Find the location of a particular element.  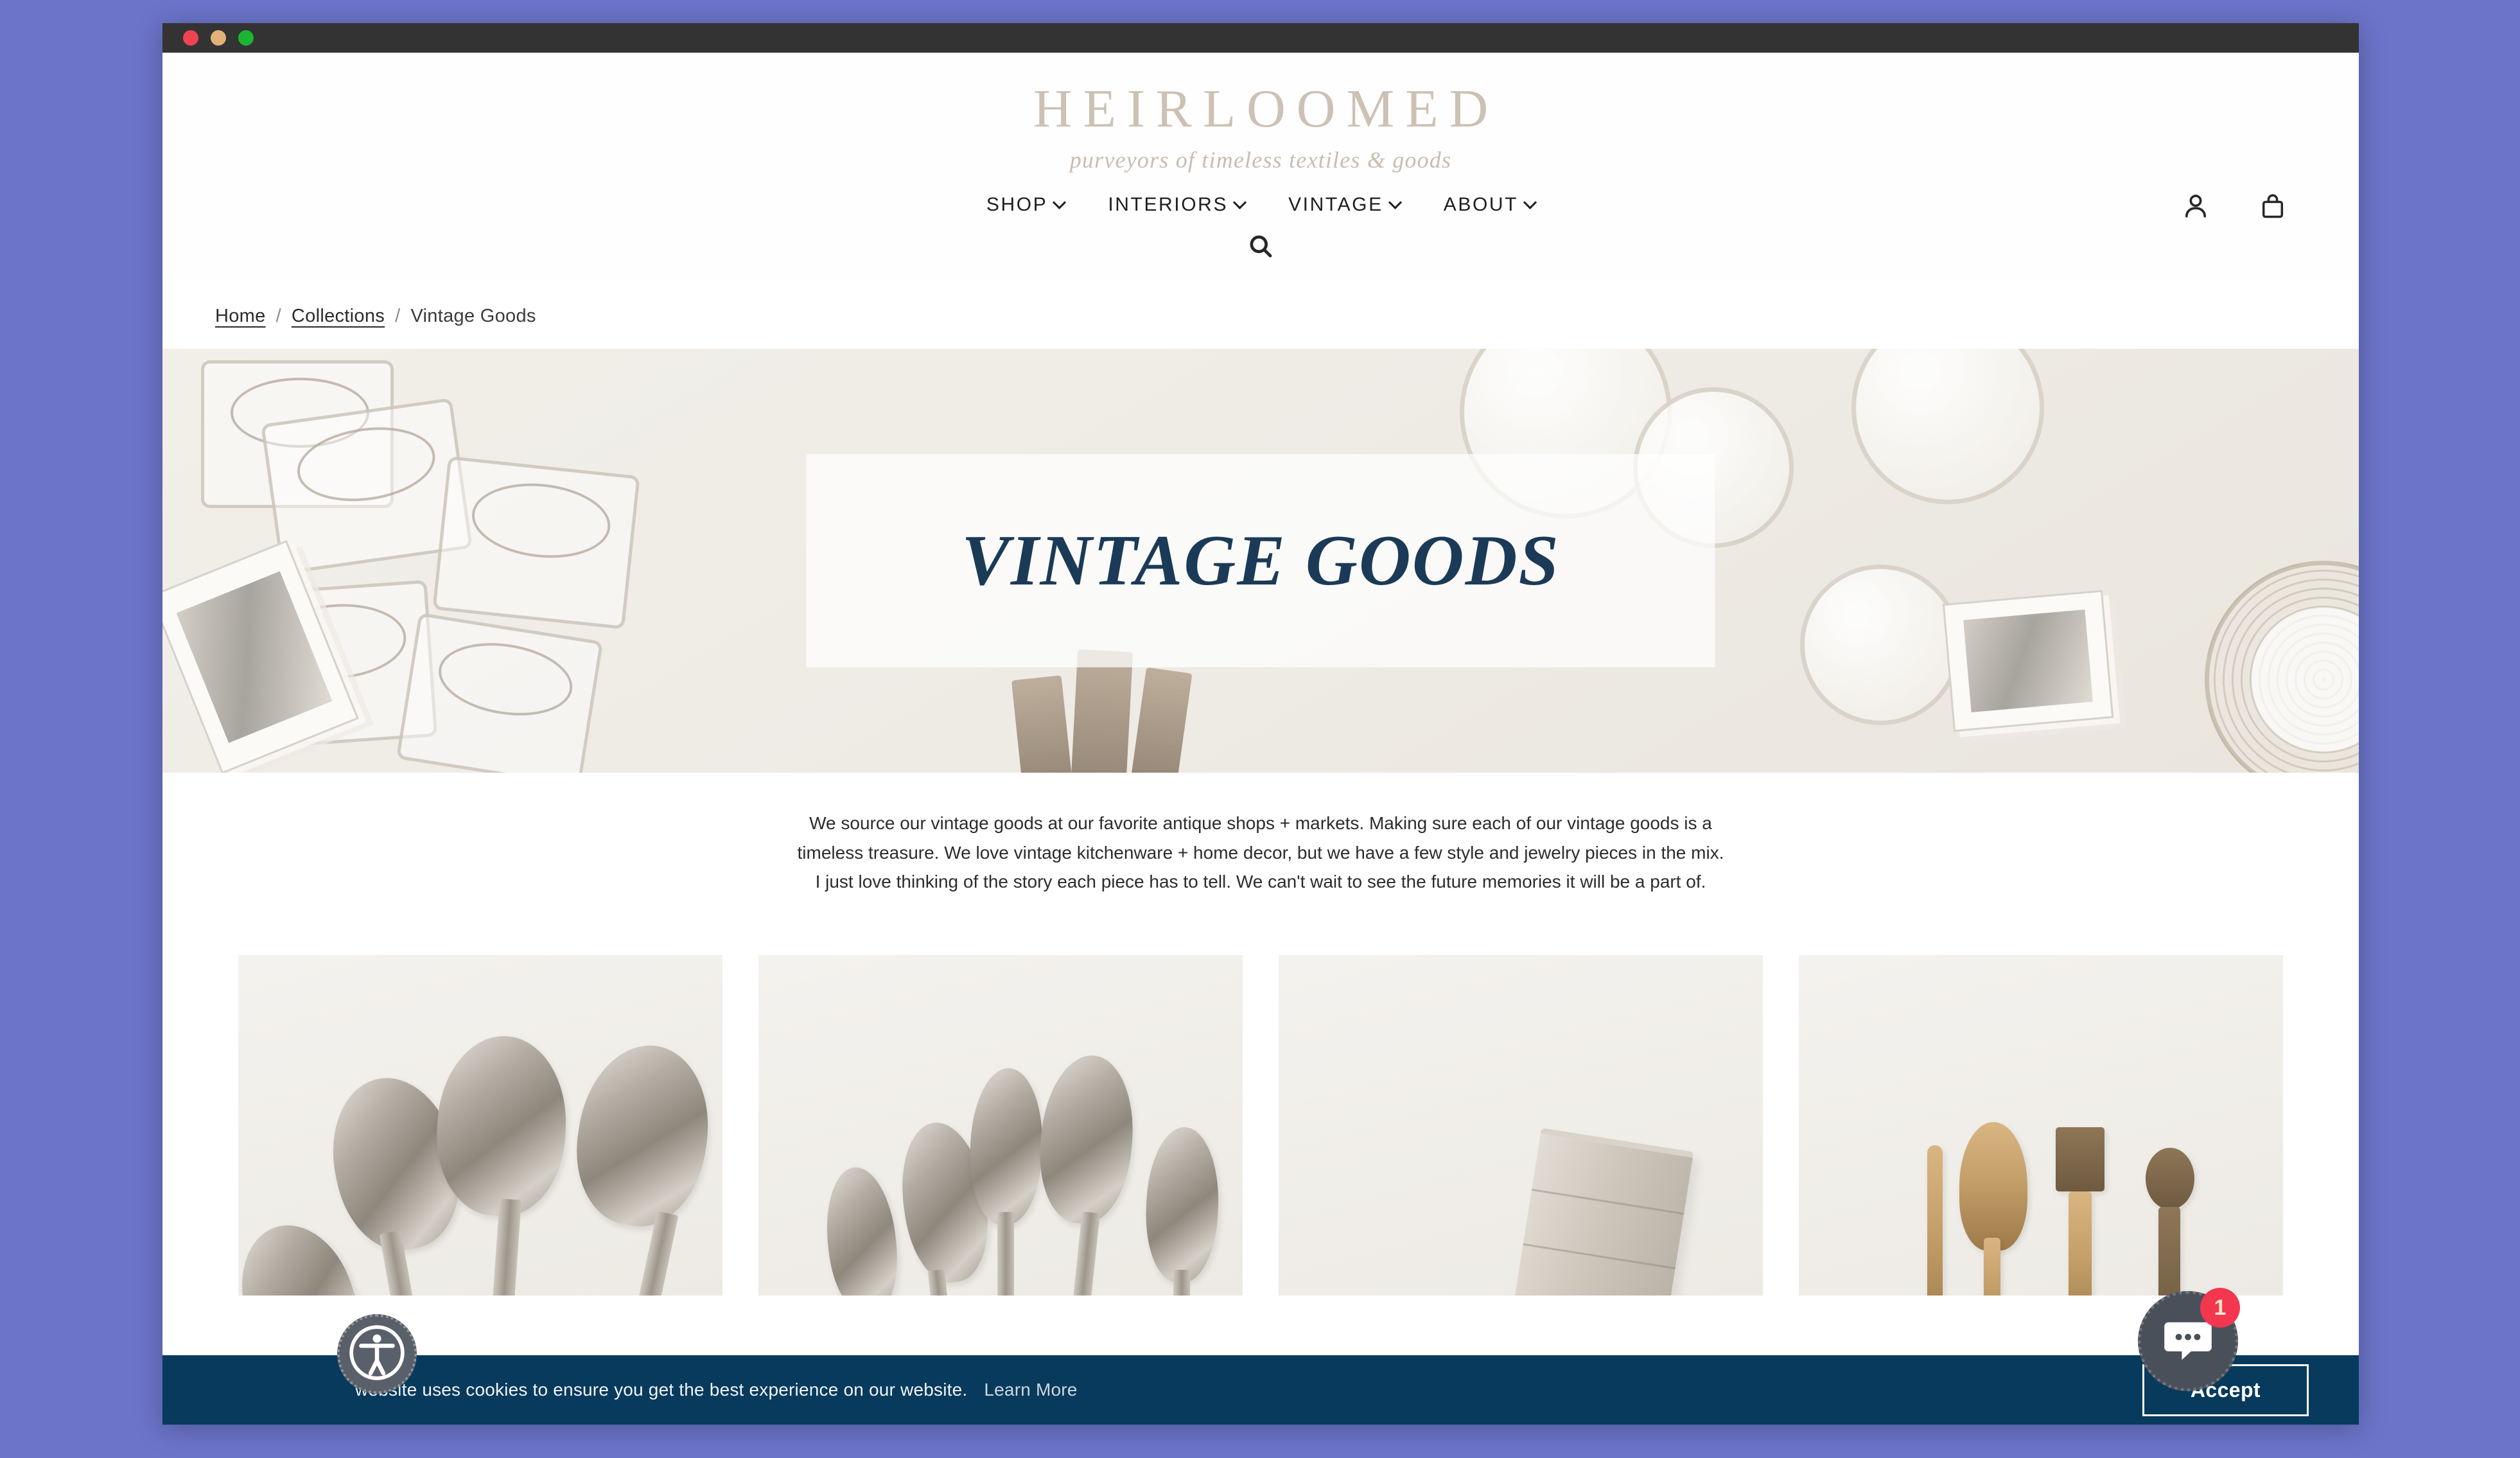

chat-unread-badge: 1 is located at coordinates (2220, 1308).